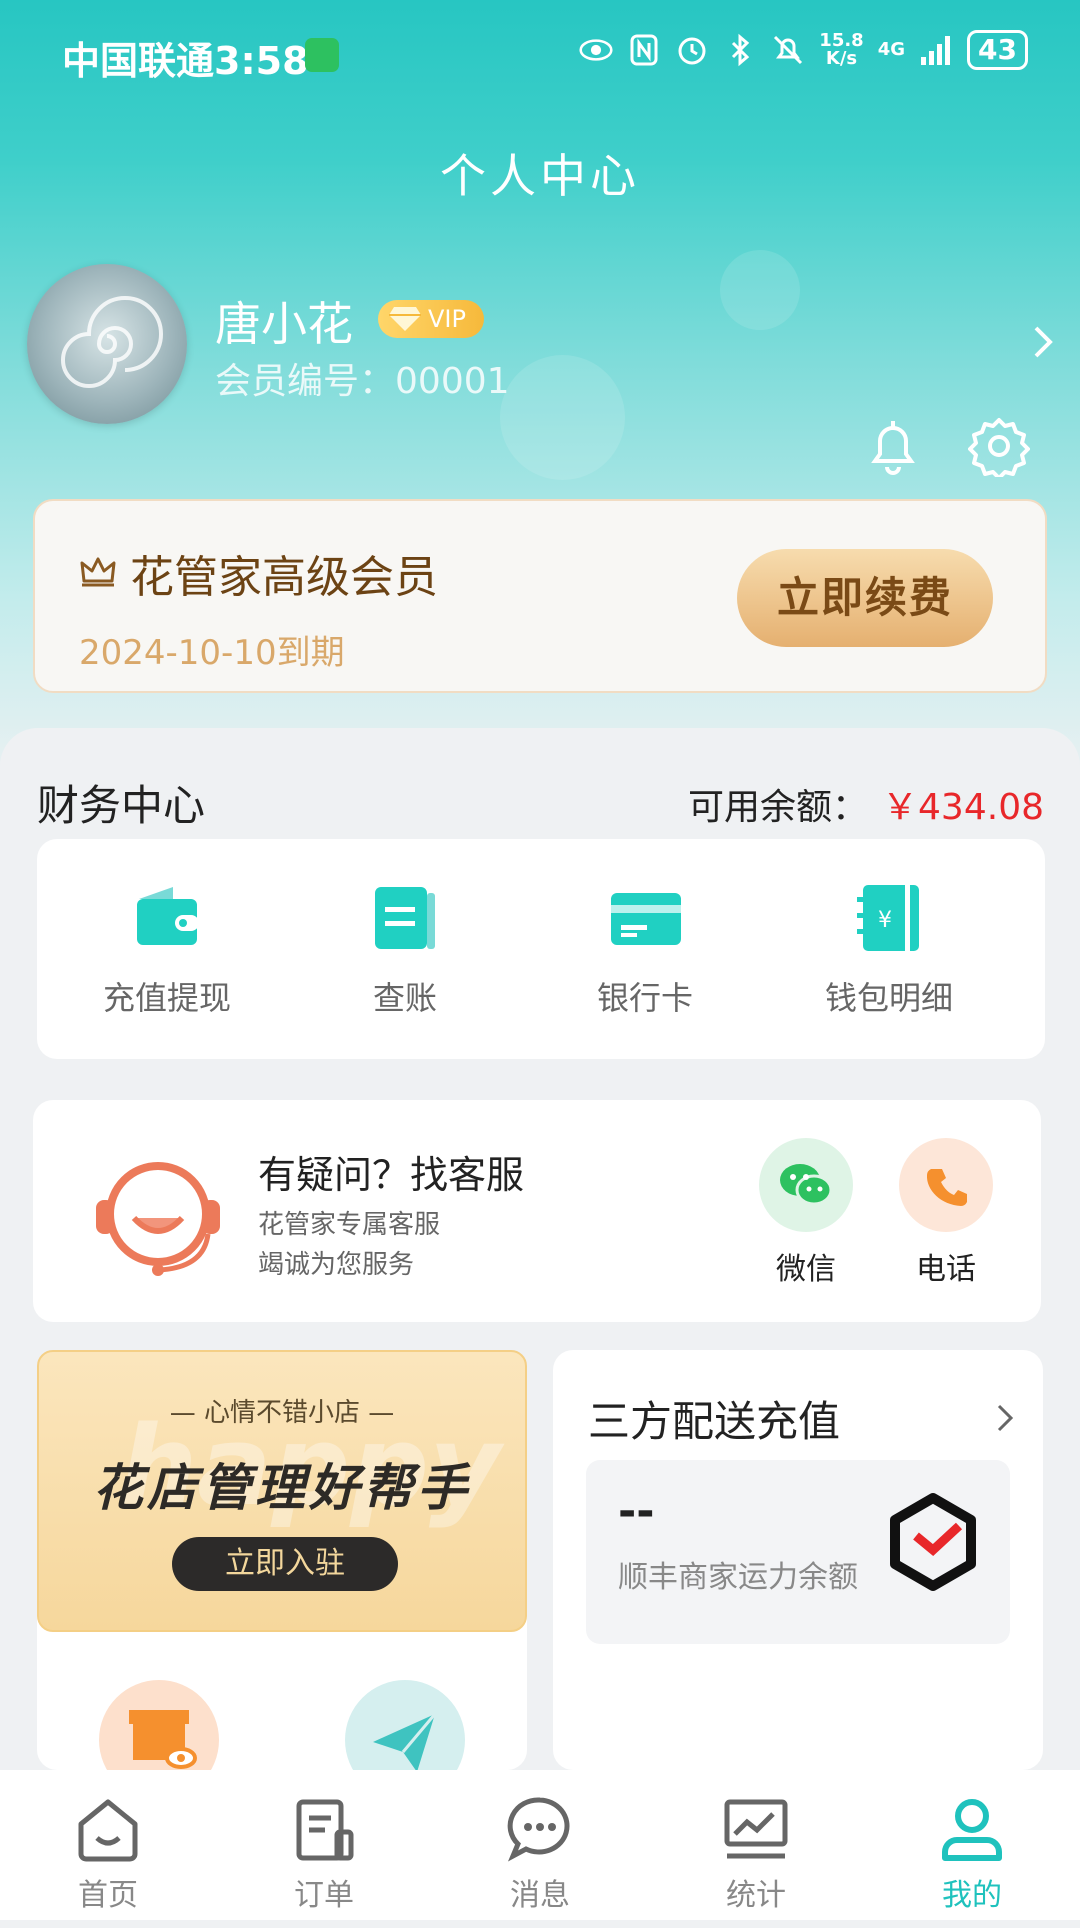 Image resolution: width=1080 pixels, height=1928 pixels. What do you see at coordinates (946, 1269) in the screenshot?
I see `phone-label: 电话` at bounding box center [946, 1269].